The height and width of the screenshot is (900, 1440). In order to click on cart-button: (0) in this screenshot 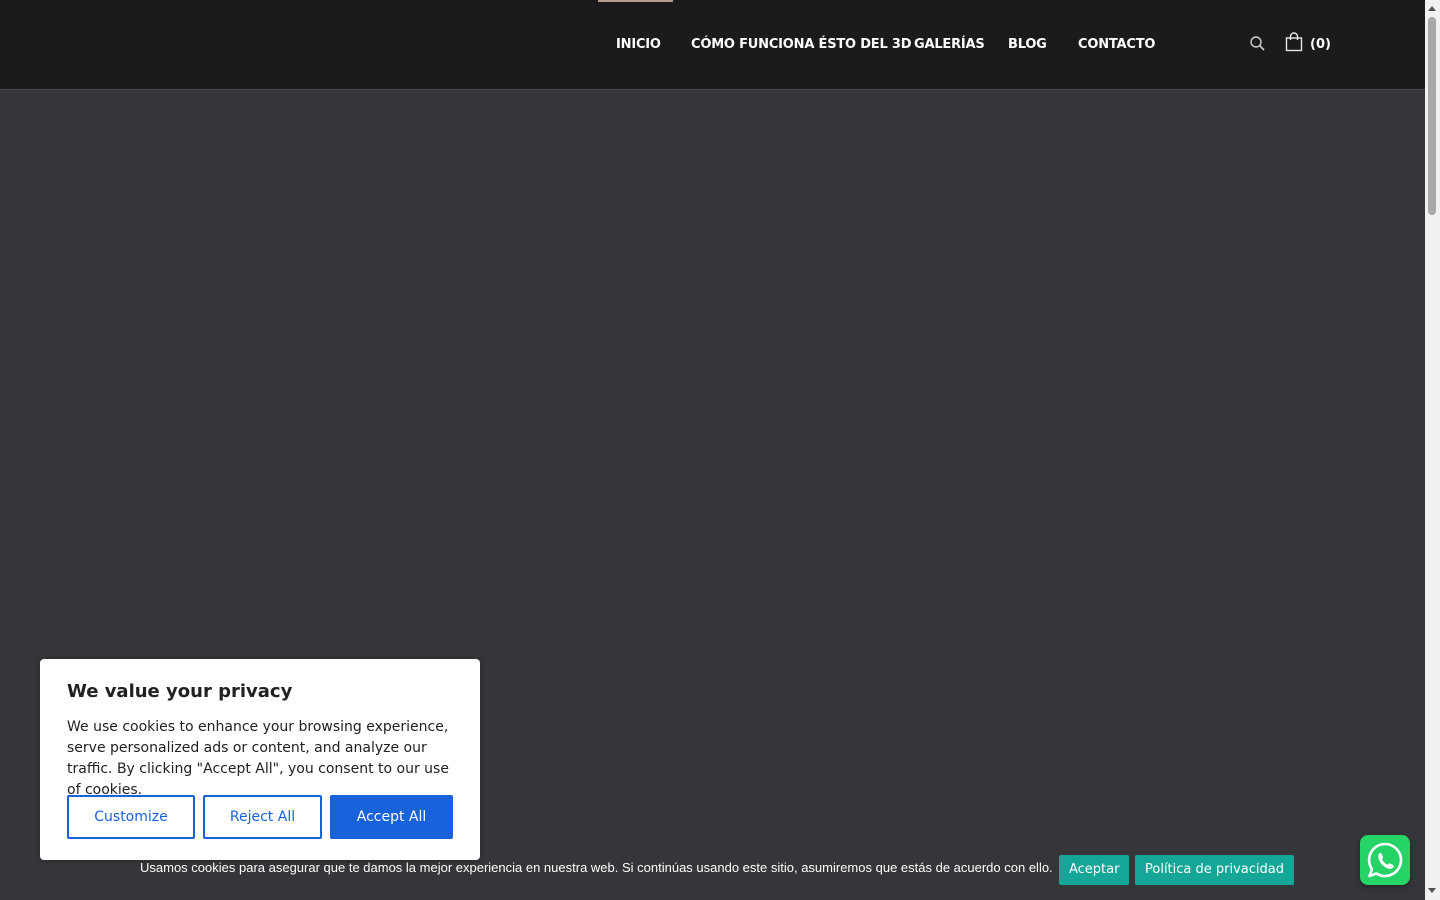, I will do `click(1308, 44)`.